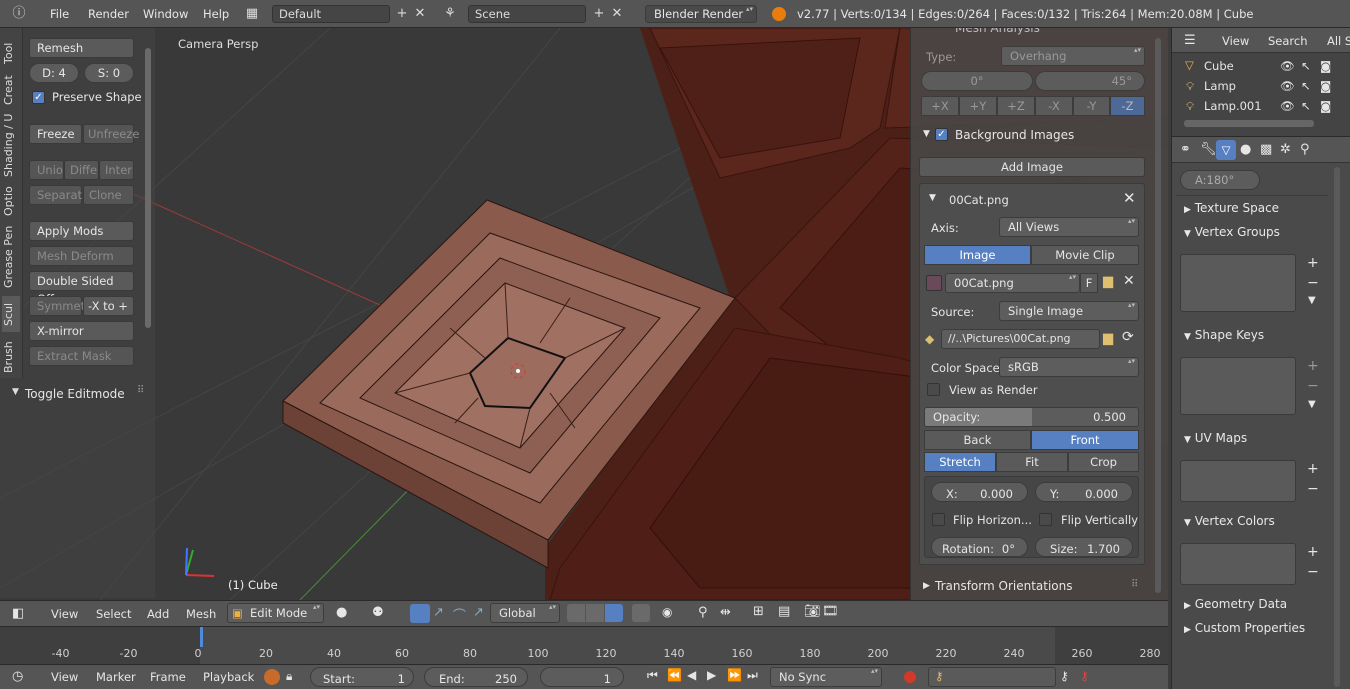 This screenshot has width=1350, height=689. What do you see at coordinates (438, 612) in the screenshot?
I see `translate-manipulator-icon: ↗` at bounding box center [438, 612].